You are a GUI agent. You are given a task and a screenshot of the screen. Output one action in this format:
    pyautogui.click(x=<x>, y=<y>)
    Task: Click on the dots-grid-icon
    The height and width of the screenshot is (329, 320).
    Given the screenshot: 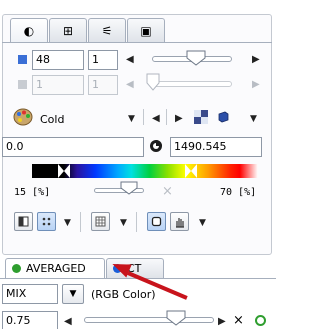 What is the action you would take?
    pyautogui.click(x=46, y=221)
    